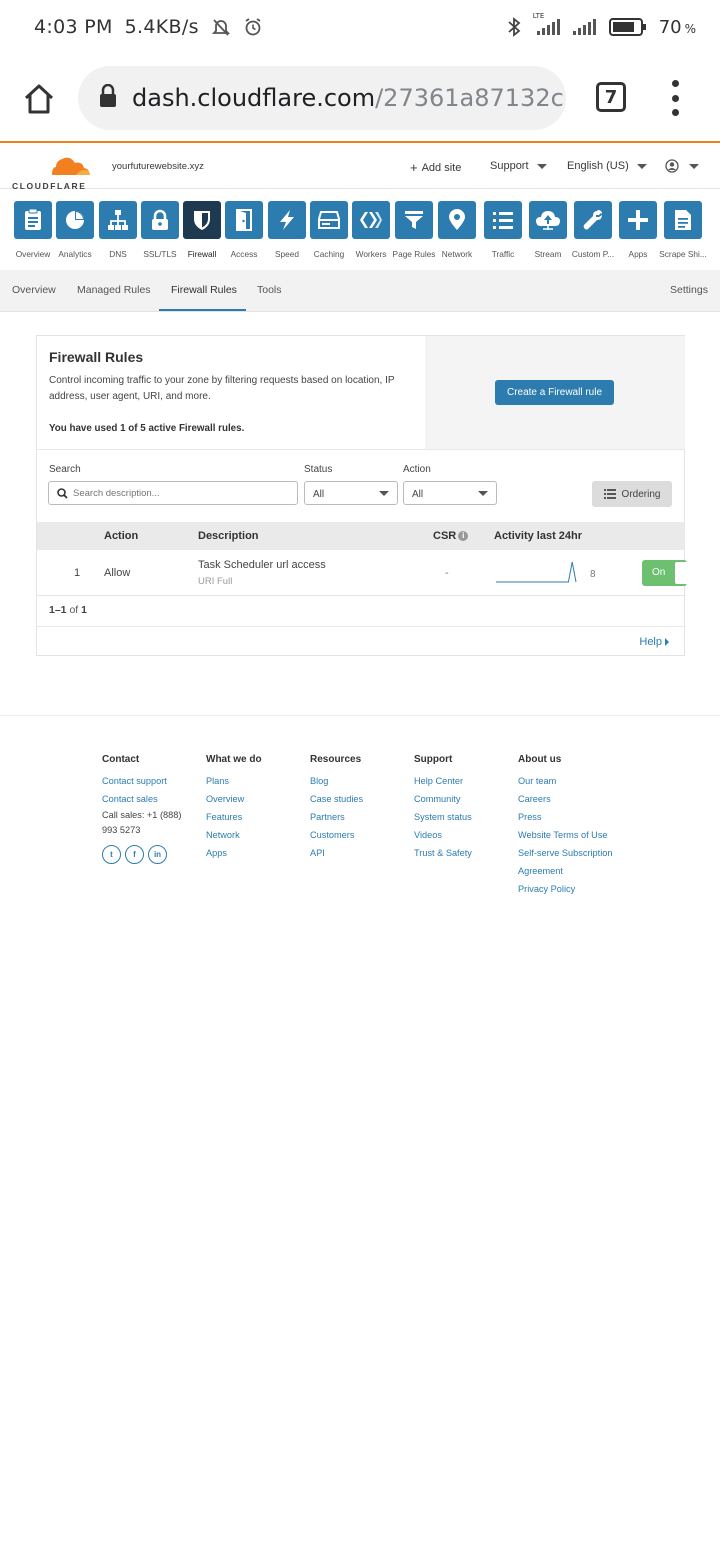  I want to click on create-firewall-rule-button: Create a Firewall rule, so click(554, 392).